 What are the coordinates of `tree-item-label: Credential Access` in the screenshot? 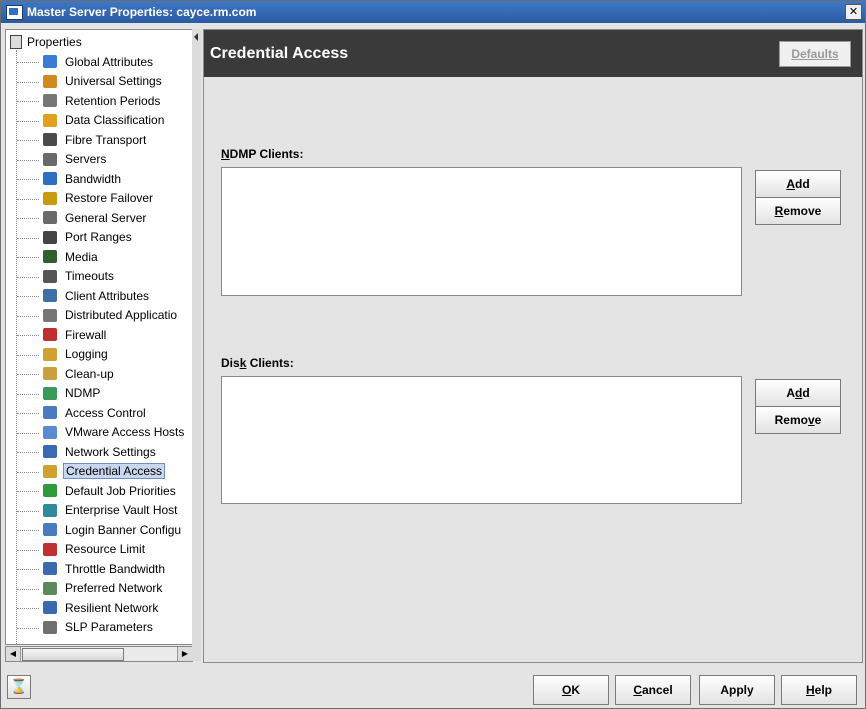 It's located at (114, 471).